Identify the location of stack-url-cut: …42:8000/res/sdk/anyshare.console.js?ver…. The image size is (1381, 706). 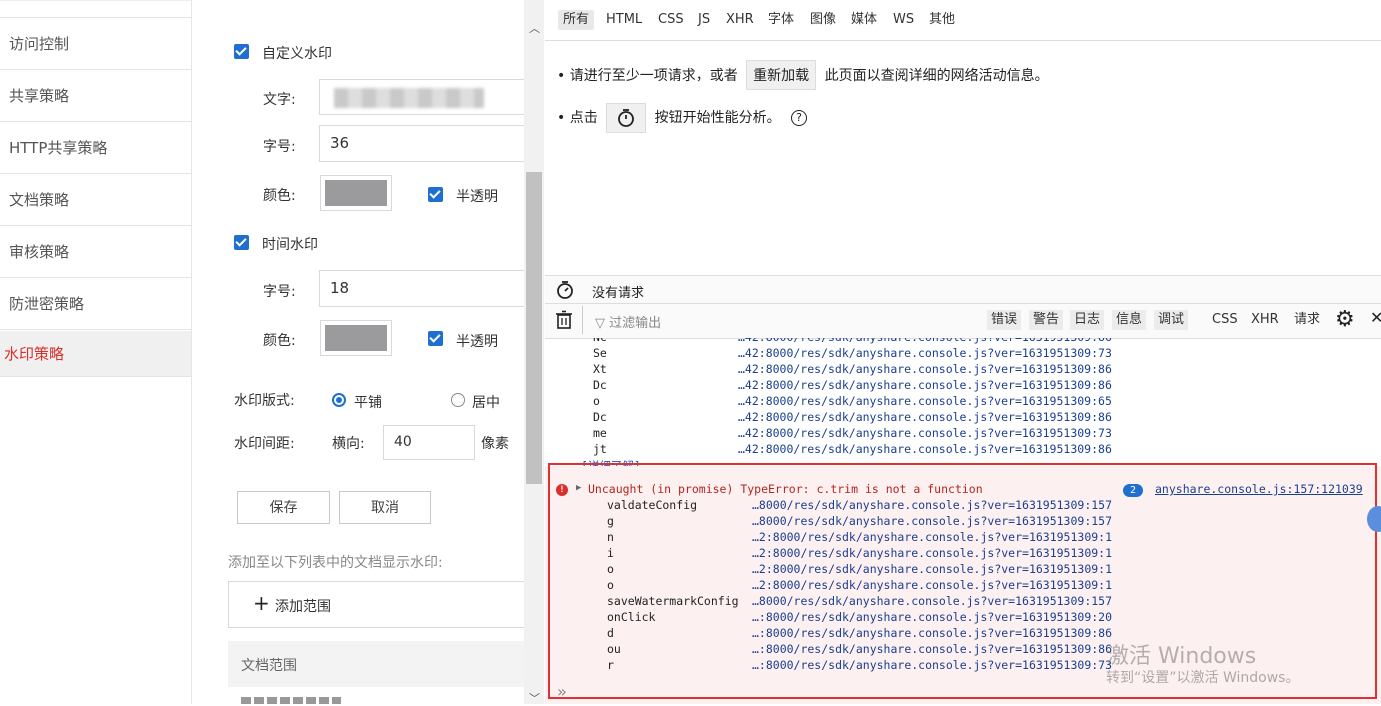
(925, 341).